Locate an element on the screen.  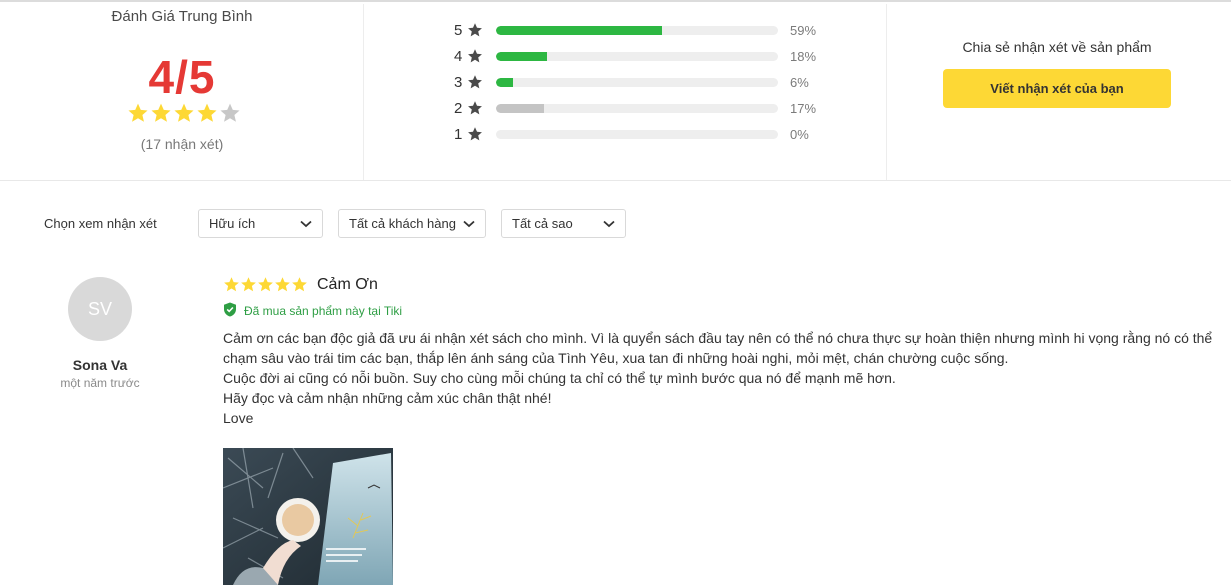
rating-row-stars: 2 is located at coordinates (458, 108).